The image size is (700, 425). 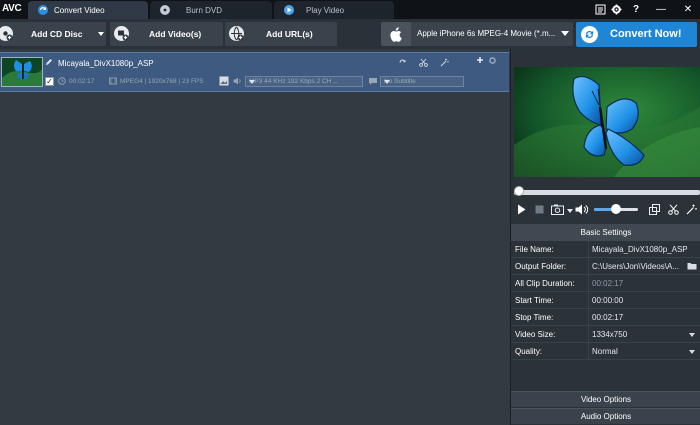 I want to click on help-glyph: ?, so click(x=636, y=9).